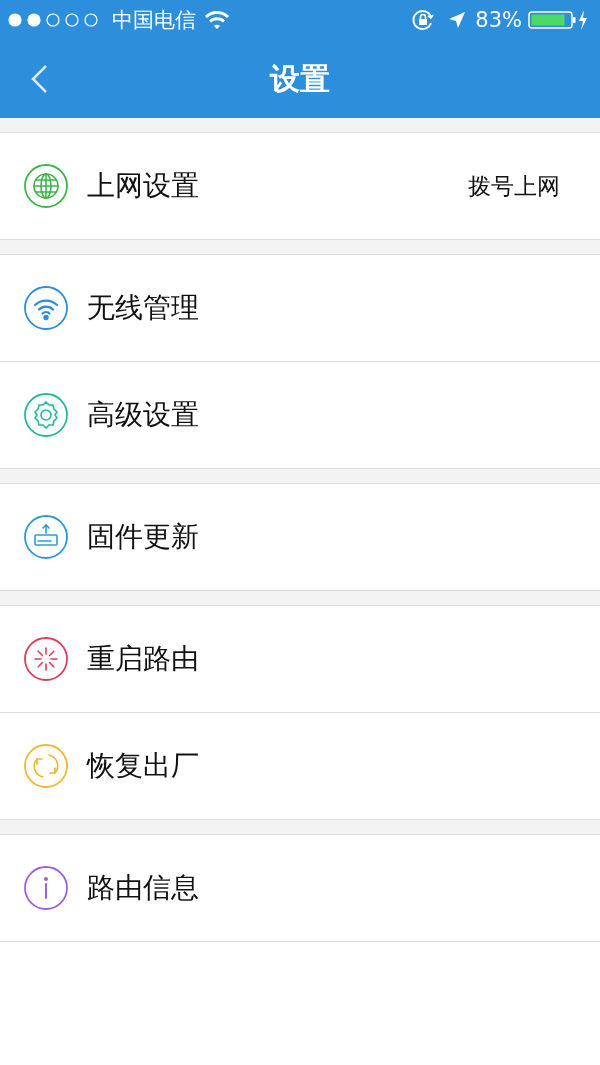 This screenshot has height=1065, width=600. I want to click on row-value: 拨号上网, so click(514, 186).